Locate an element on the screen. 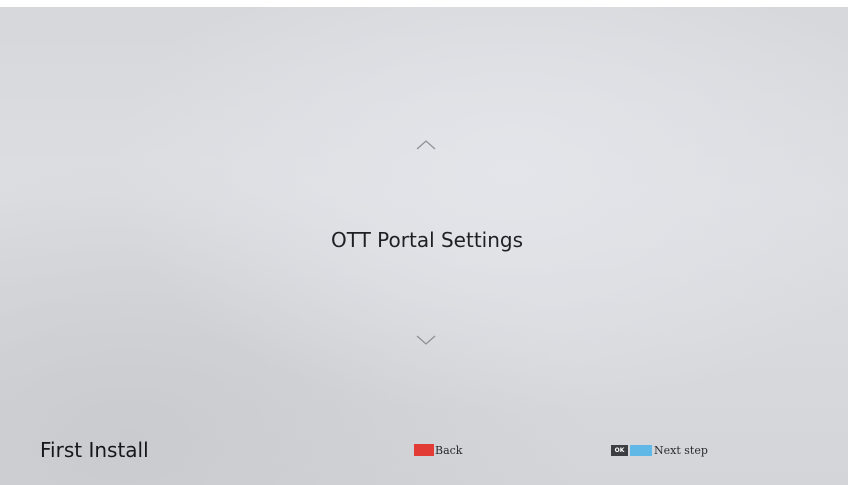  ok-key-icon: OK is located at coordinates (619, 450).